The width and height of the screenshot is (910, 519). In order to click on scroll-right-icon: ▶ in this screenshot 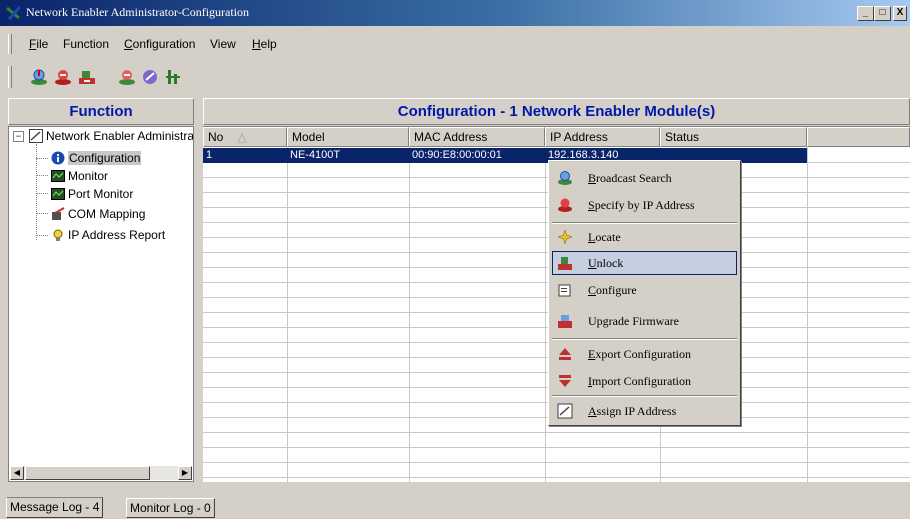, I will do `click(185, 473)`.